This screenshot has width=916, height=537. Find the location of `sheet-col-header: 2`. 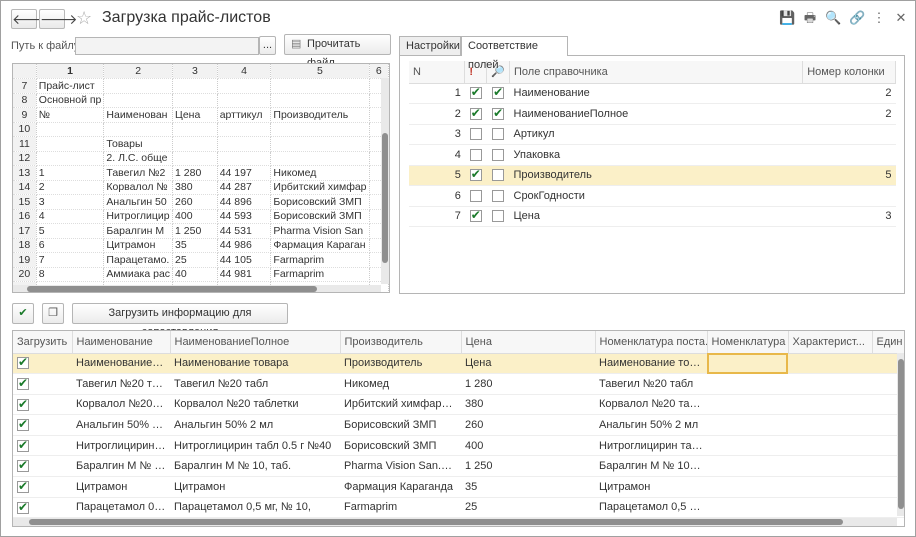

sheet-col-header: 2 is located at coordinates (138, 71).